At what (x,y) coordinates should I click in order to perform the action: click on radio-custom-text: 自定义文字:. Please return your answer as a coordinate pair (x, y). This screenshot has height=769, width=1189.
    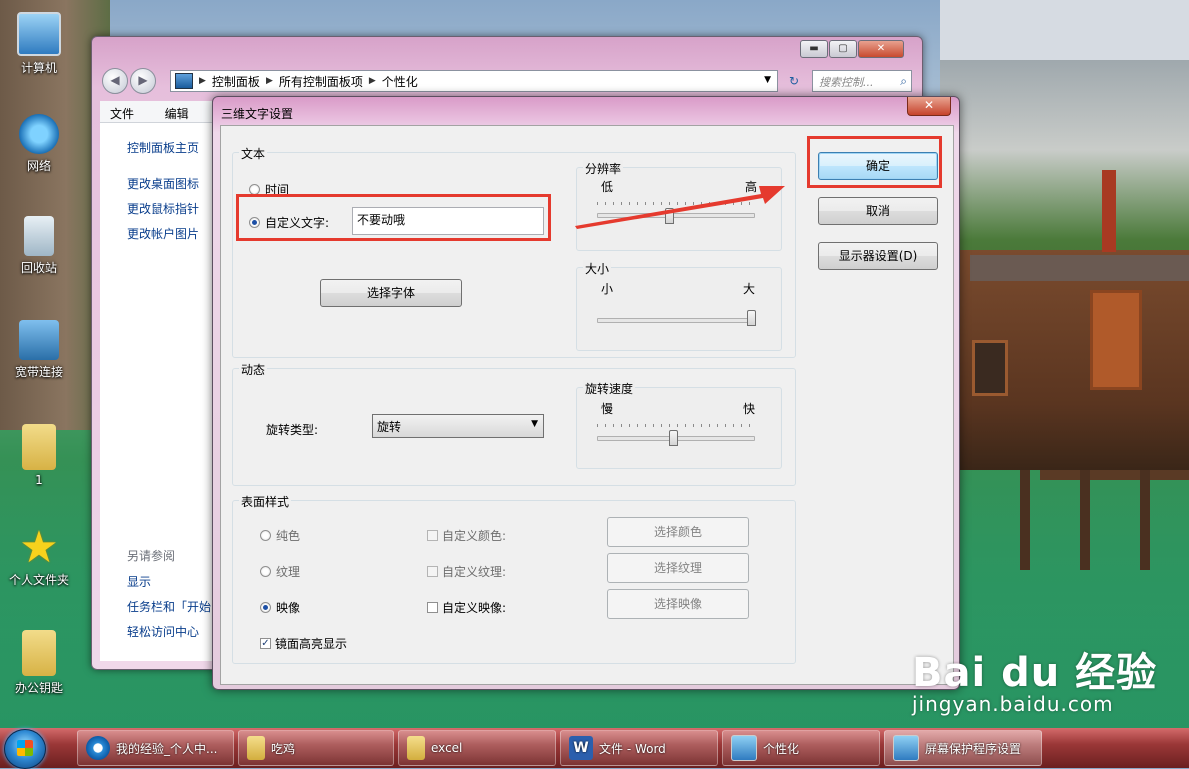
    Looking at the image, I should click on (289, 222).